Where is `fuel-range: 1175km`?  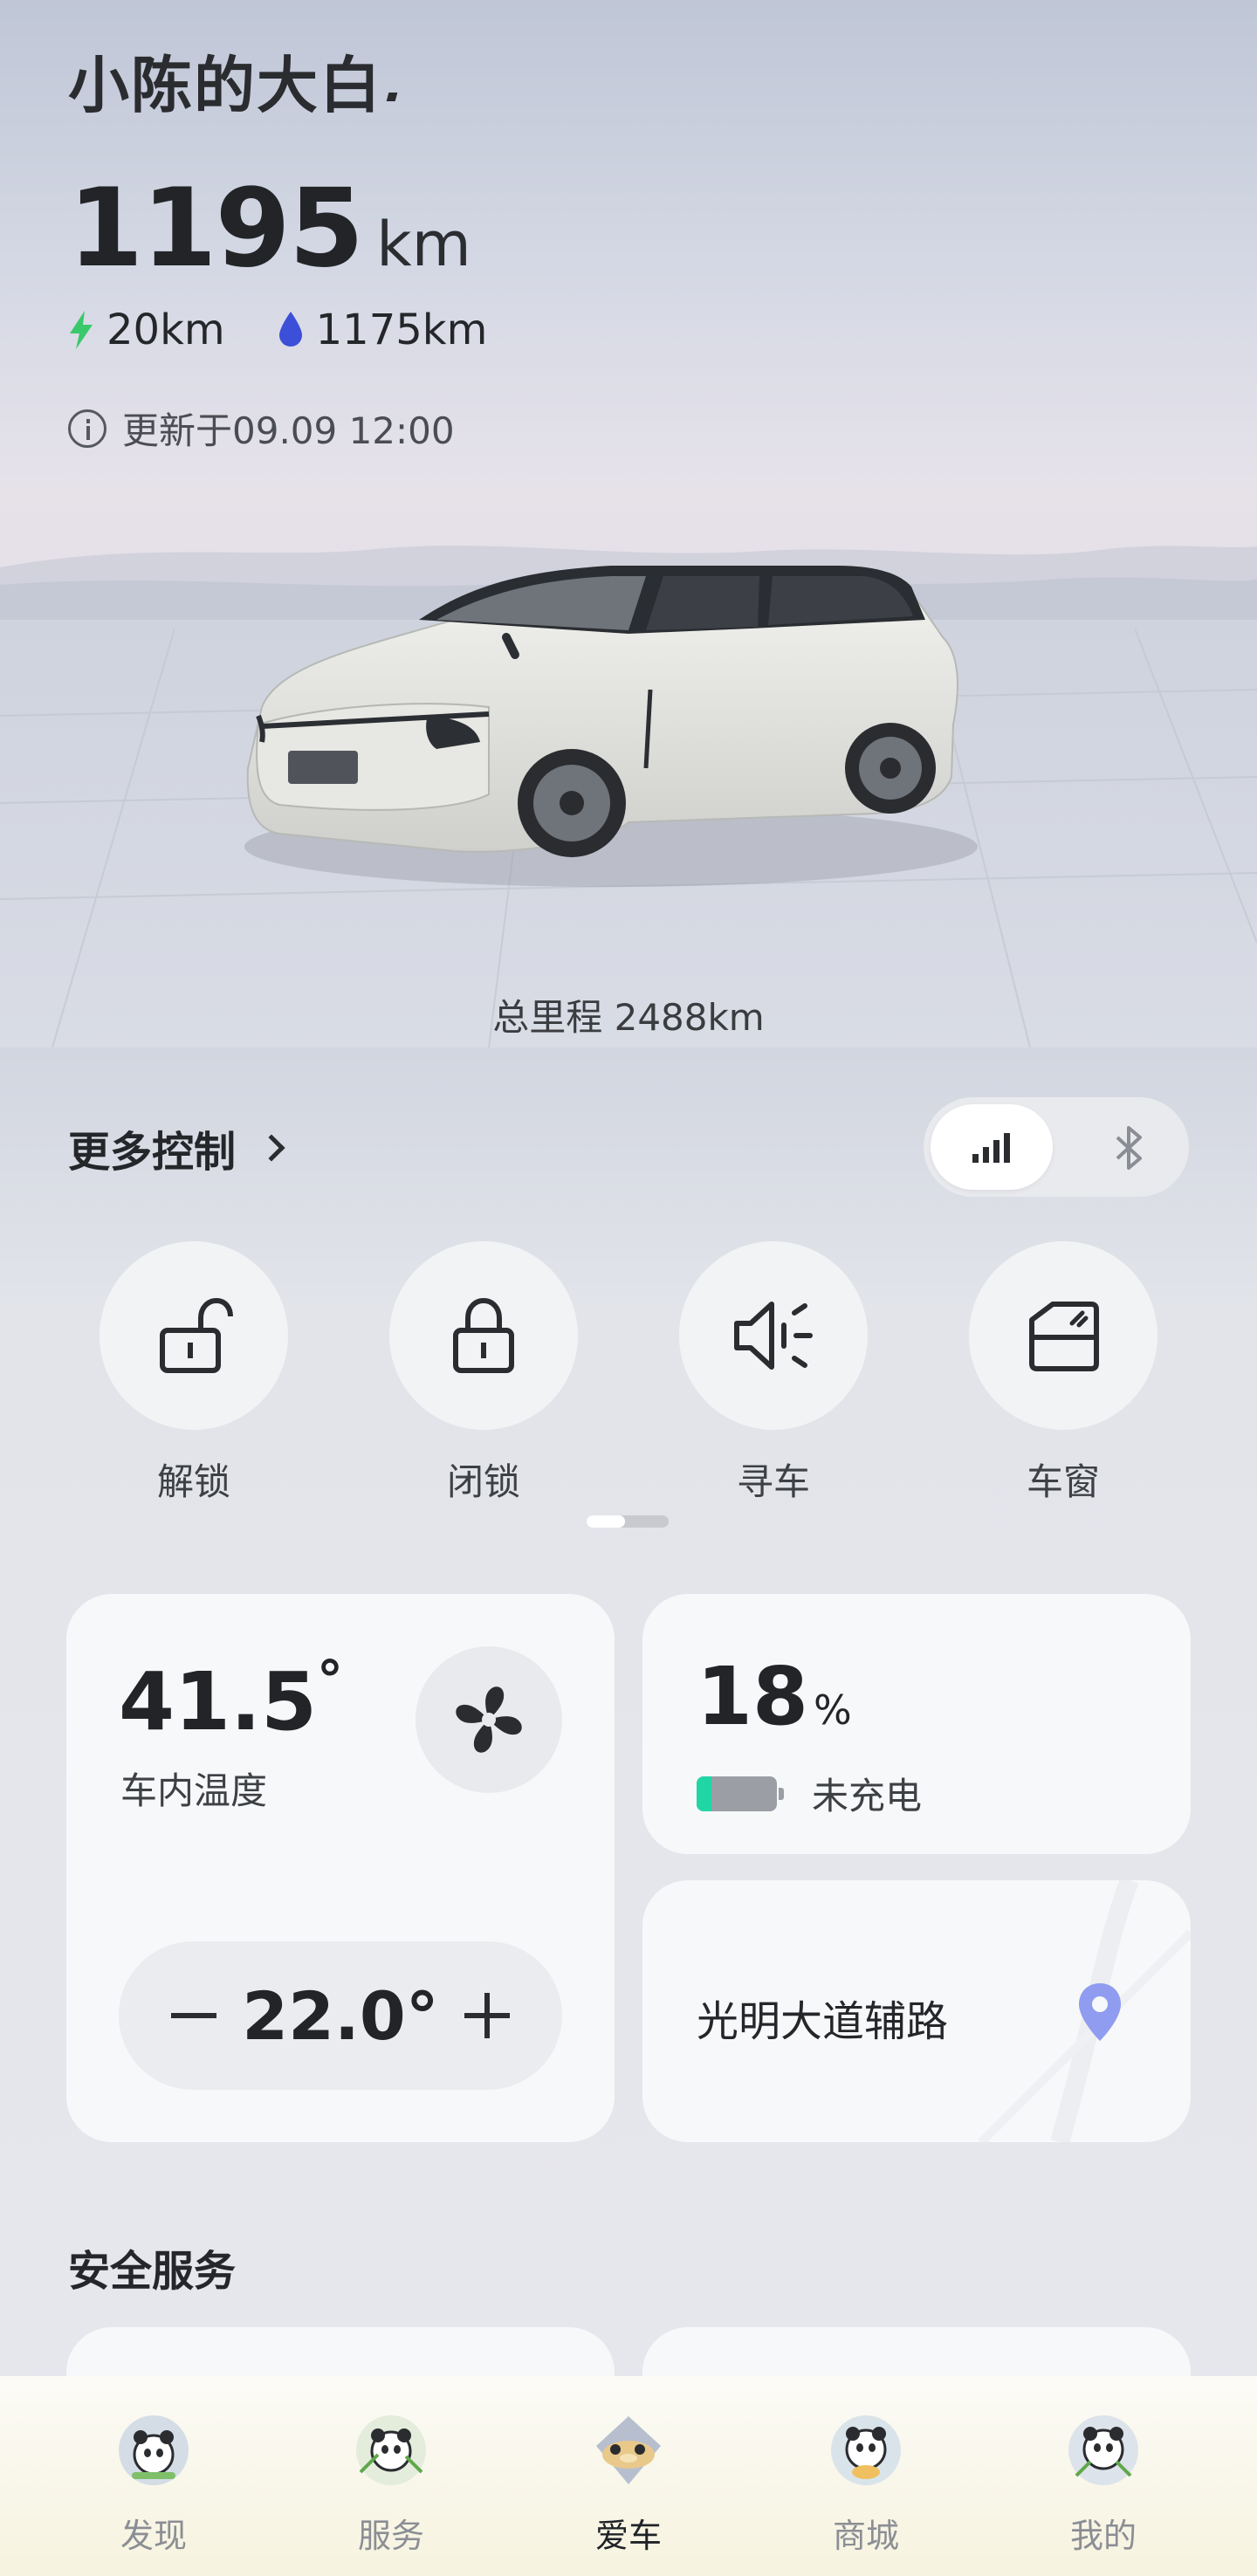 fuel-range: 1175km is located at coordinates (383, 330).